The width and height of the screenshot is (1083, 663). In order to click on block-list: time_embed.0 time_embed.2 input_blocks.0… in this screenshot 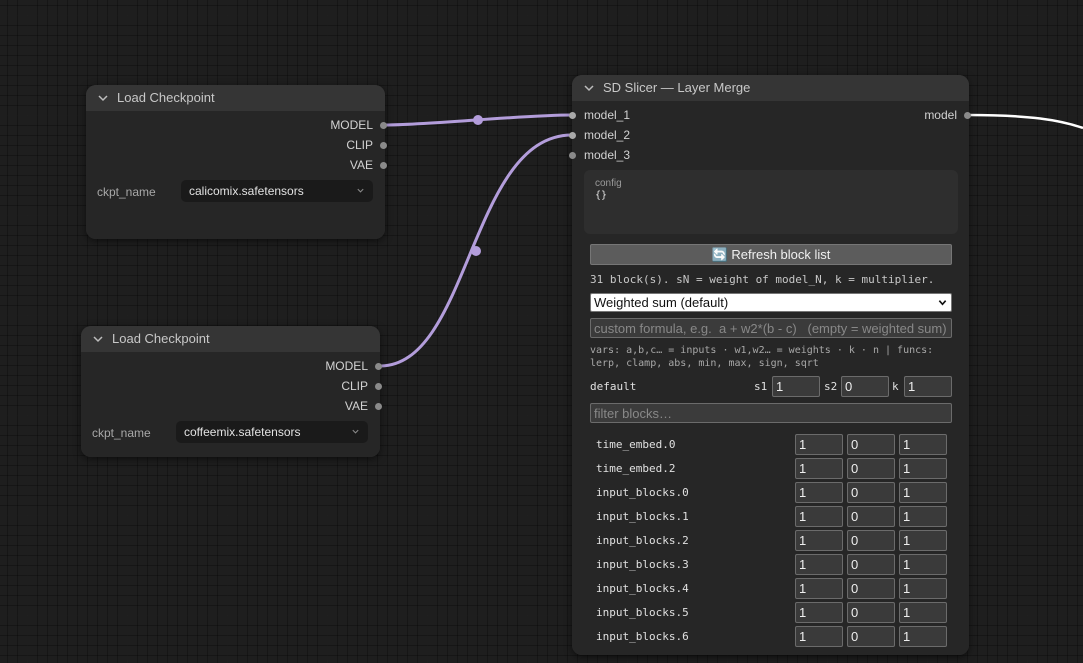, I will do `click(770, 548)`.